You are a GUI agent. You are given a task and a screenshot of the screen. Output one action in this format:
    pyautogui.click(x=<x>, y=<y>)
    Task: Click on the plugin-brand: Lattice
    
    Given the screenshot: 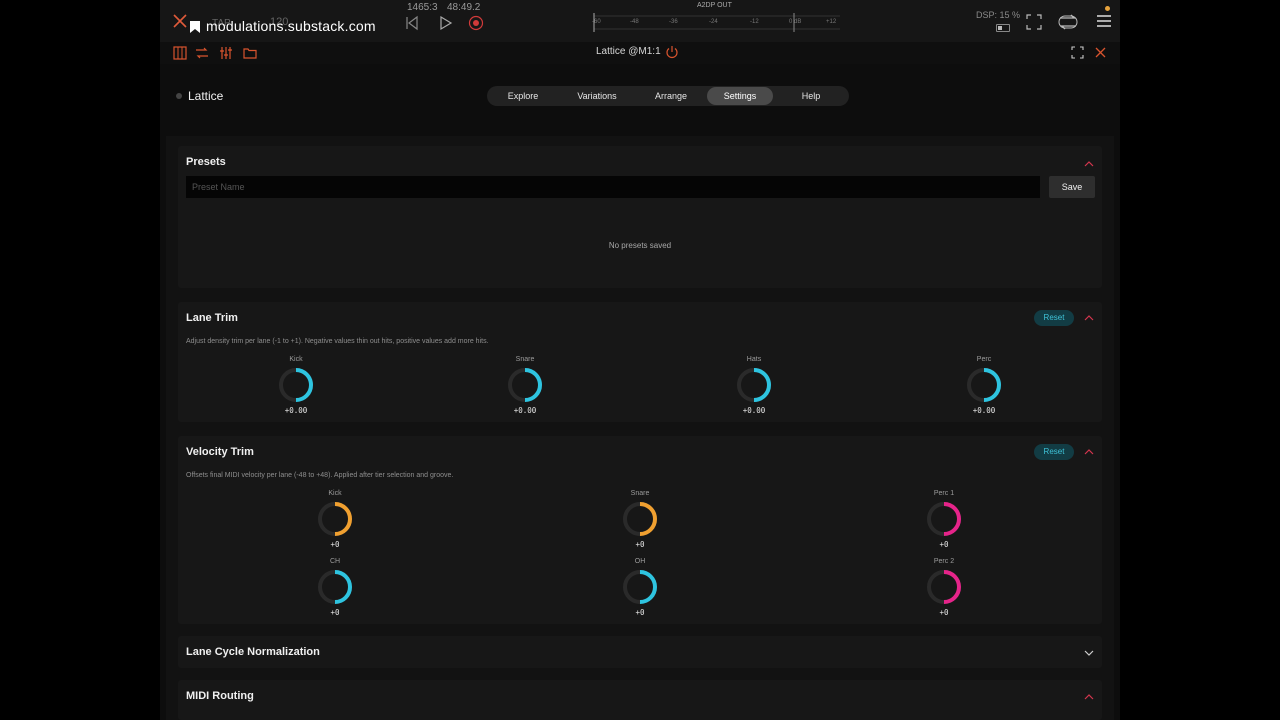 What is the action you would take?
    pyautogui.click(x=206, y=96)
    